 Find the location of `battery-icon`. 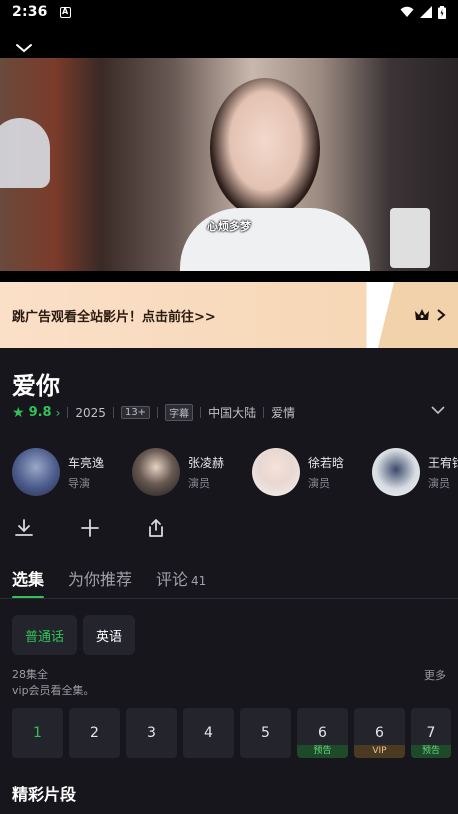

battery-icon is located at coordinates (442, 12).